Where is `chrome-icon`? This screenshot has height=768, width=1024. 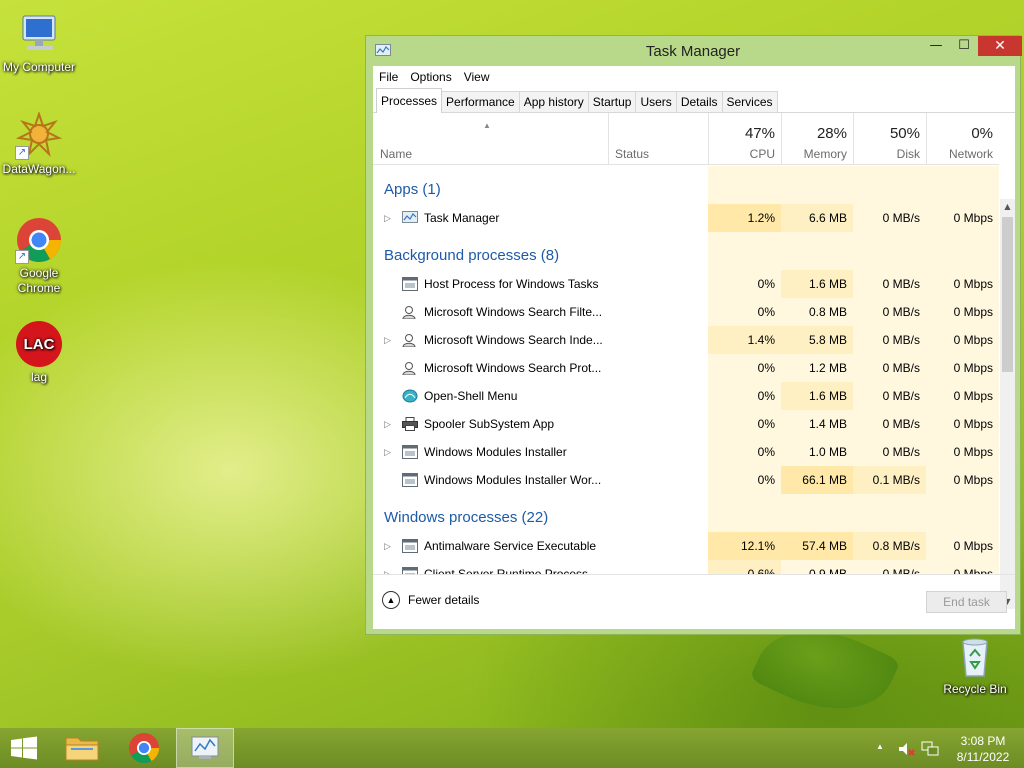
chrome-icon is located at coordinates (144, 748).